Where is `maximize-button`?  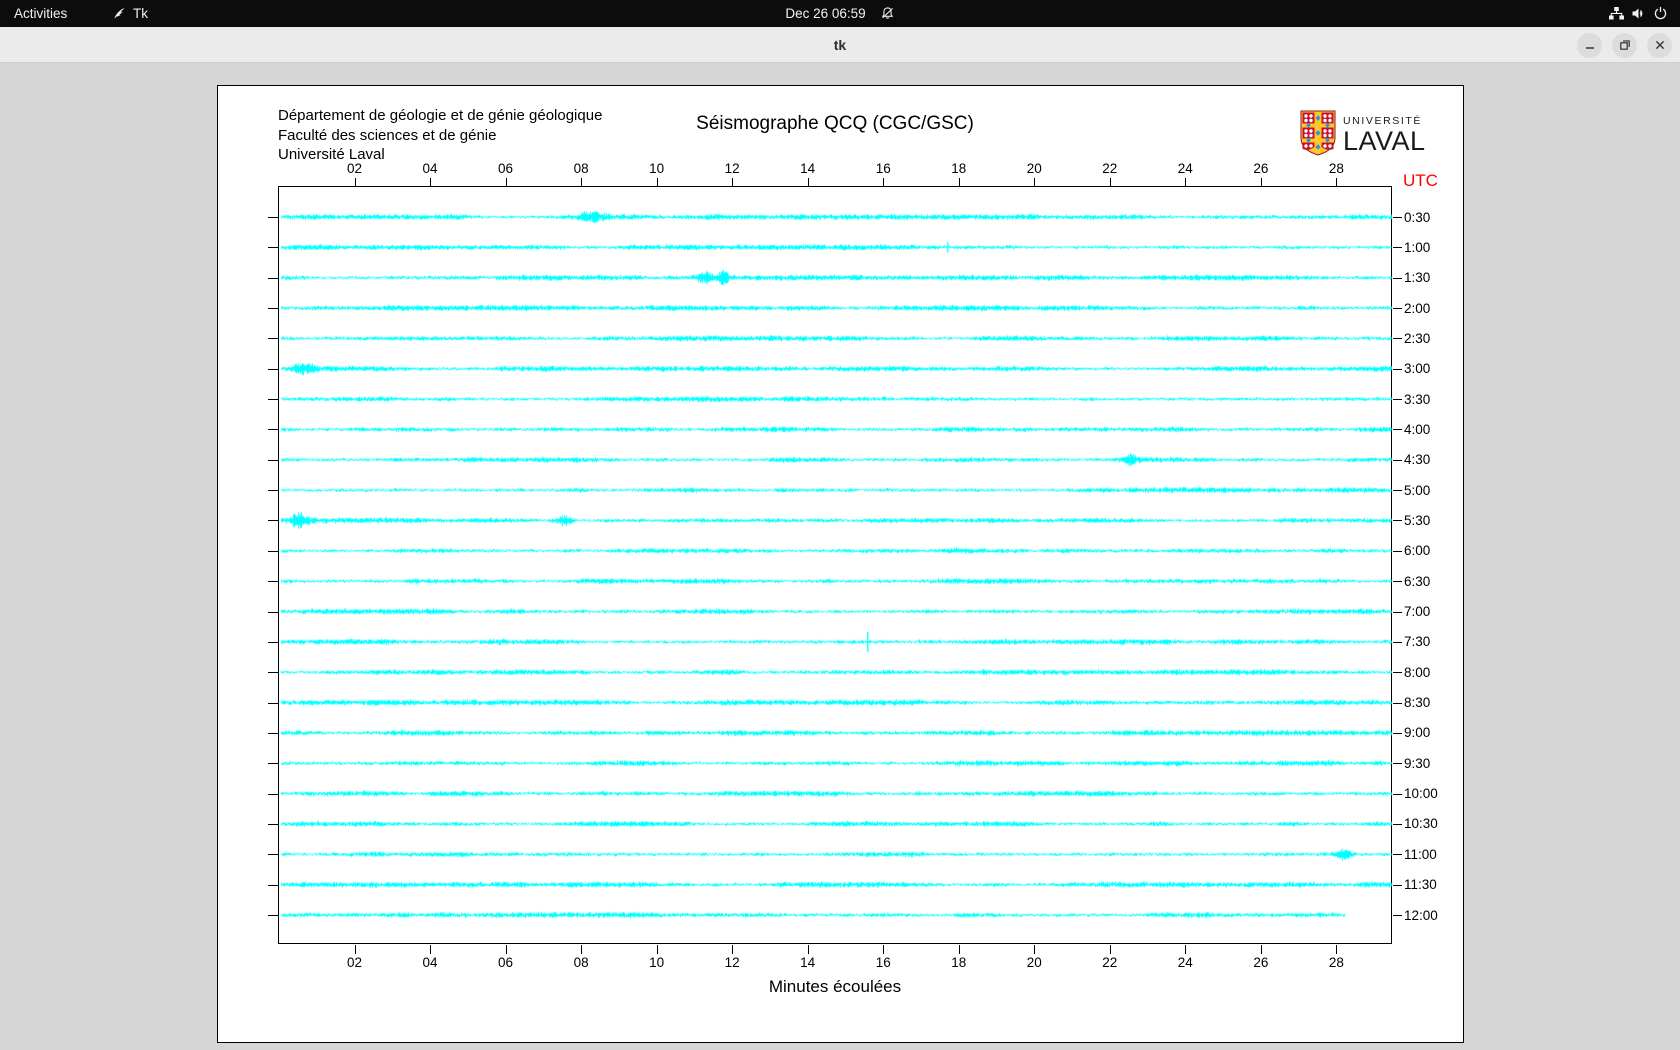 maximize-button is located at coordinates (1624, 45).